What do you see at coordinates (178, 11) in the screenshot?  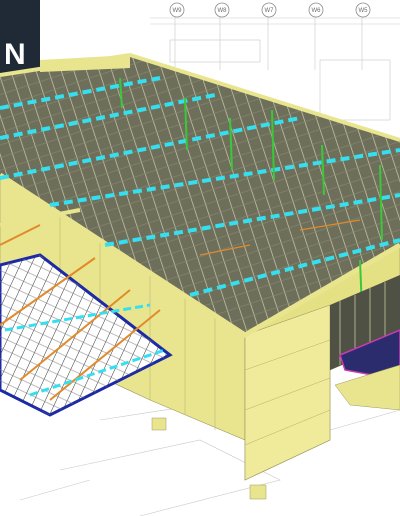 I see `grid-label: W9` at bounding box center [178, 11].